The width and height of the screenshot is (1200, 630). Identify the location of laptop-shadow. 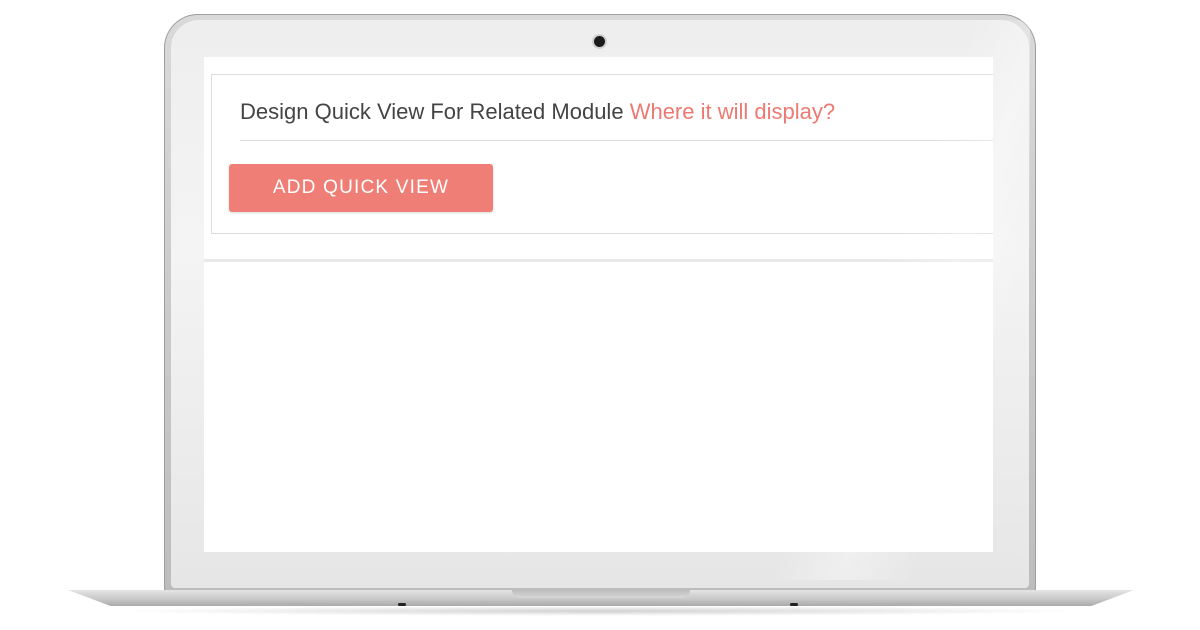
(600, 611).